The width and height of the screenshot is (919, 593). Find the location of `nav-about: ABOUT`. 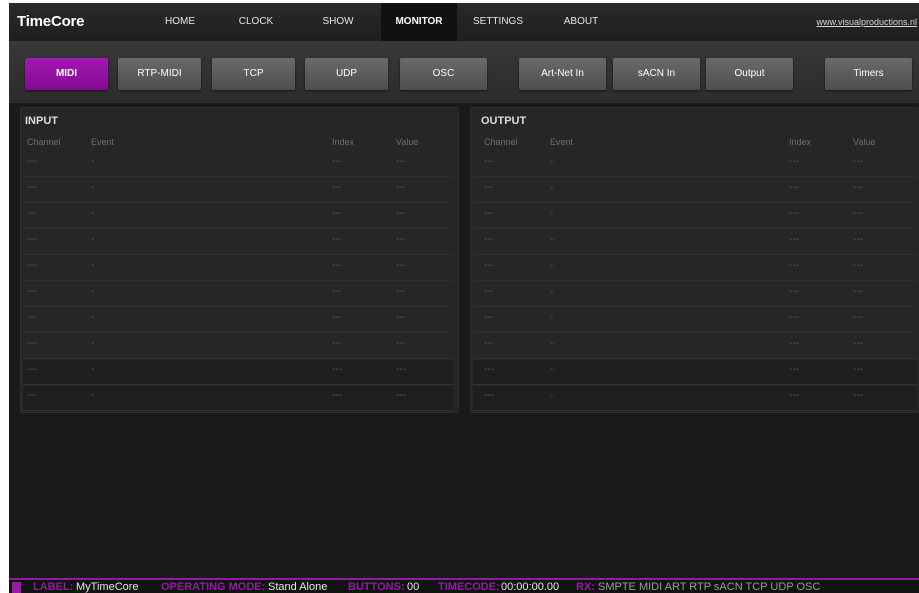

nav-about: ABOUT is located at coordinates (581, 22).